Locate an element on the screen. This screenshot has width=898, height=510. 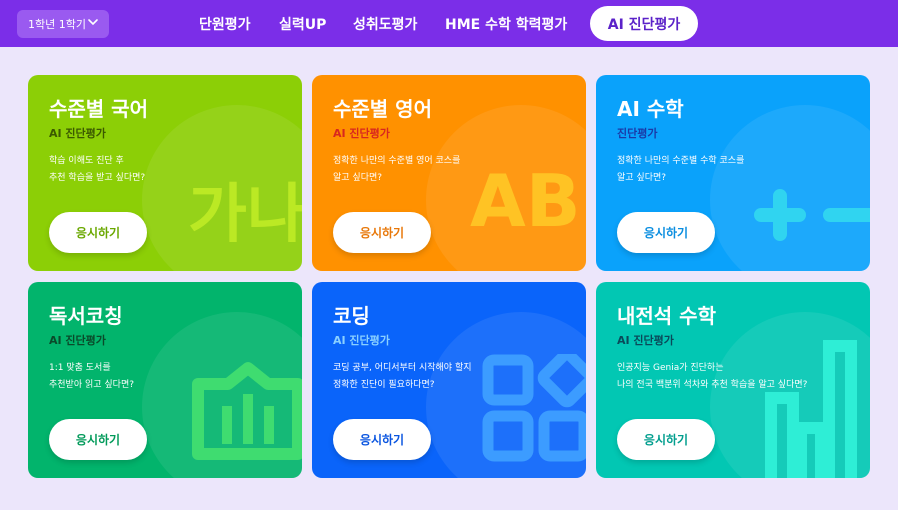
card-description: 1:1 맞춤 도서를 추천받아 읽고 싶다면? is located at coordinates (91, 377).